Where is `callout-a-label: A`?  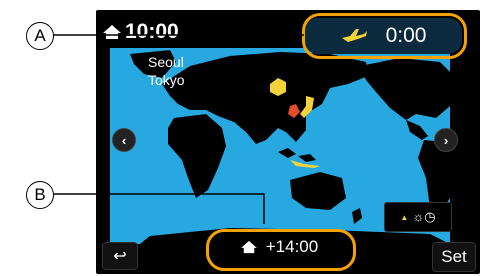
callout-a-label: A is located at coordinates (40, 35).